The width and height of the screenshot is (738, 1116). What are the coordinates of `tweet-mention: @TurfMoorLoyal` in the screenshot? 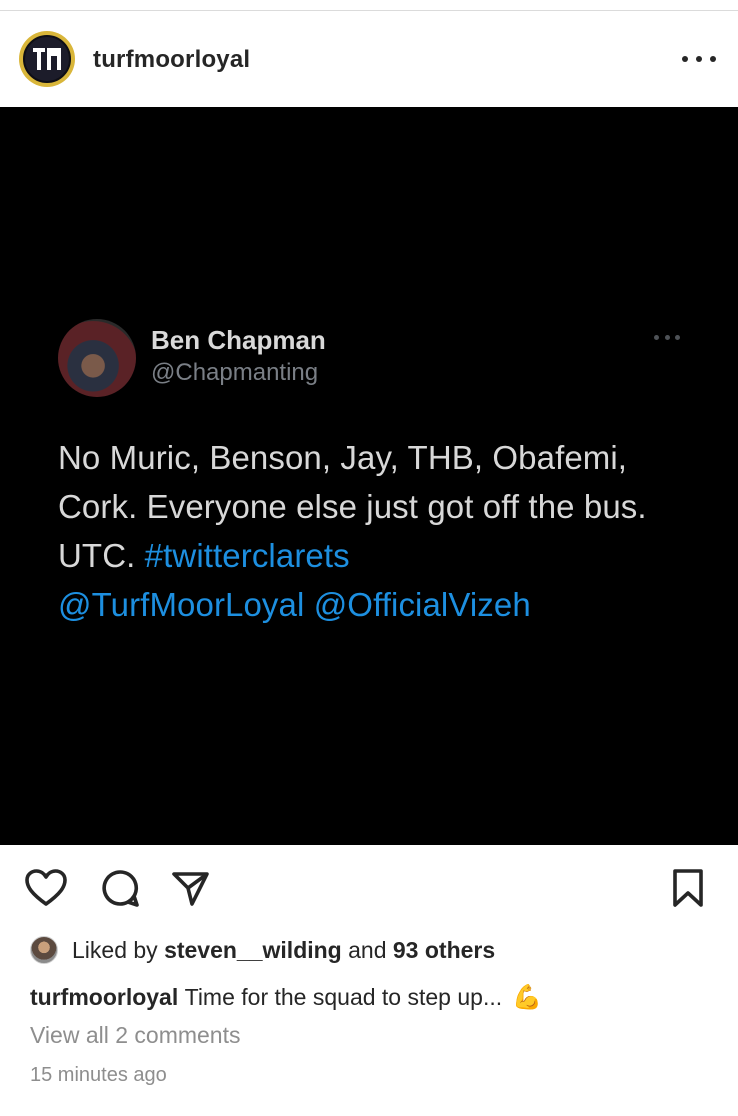 It's located at (181, 604).